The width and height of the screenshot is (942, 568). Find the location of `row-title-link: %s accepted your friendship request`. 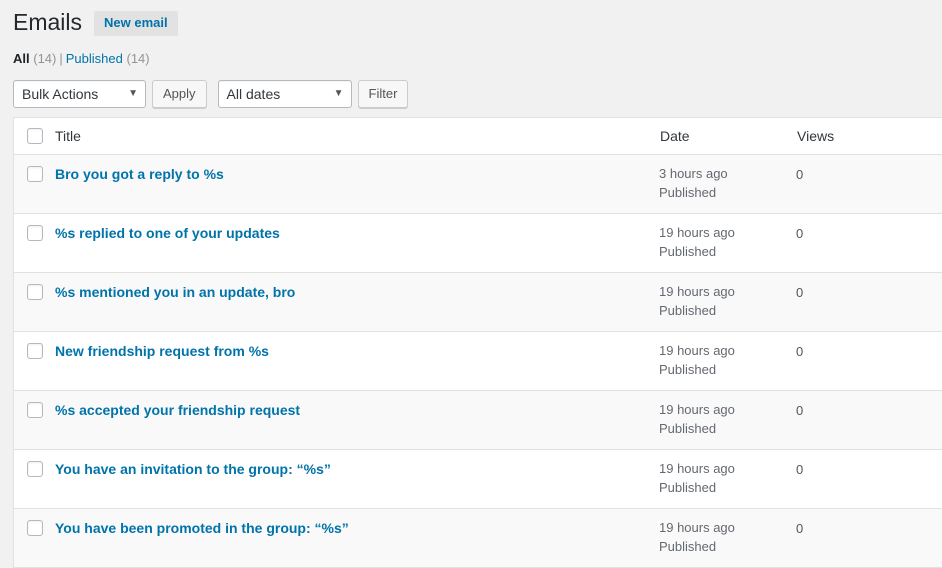

row-title-link: %s accepted your friendship request is located at coordinates (177, 410).